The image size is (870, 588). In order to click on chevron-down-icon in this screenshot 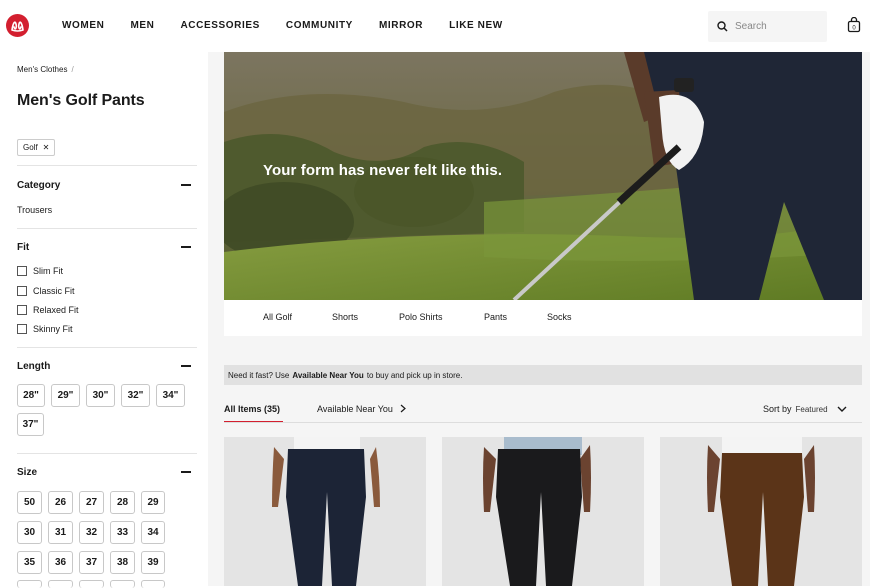, I will do `click(842, 409)`.